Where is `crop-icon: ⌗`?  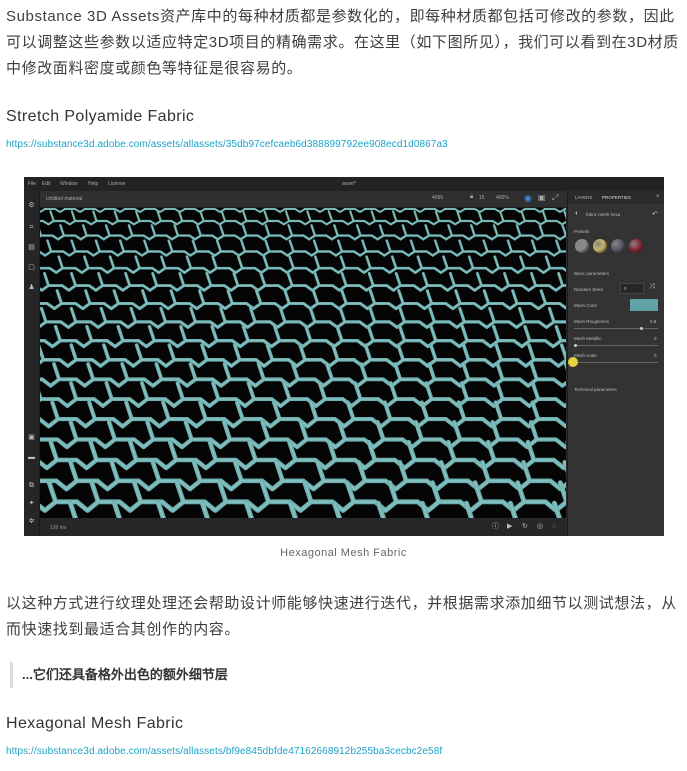
crop-icon: ⌗ is located at coordinates (31, 227).